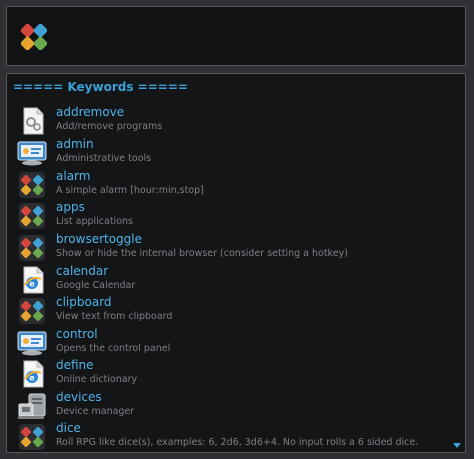 This screenshot has width=474, height=459. Describe the element at coordinates (227, 342) in the screenshot. I see `list-item-control: control Opens the control panel` at that location.